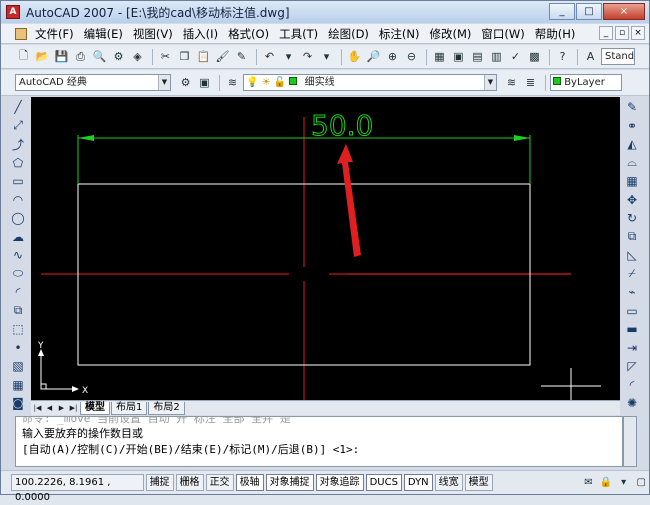 This screenshot has width=650, height=505. Describe the element at coordinates (129, 408) in the screenshot. I see `tab-layout1: 布局1` at that location.